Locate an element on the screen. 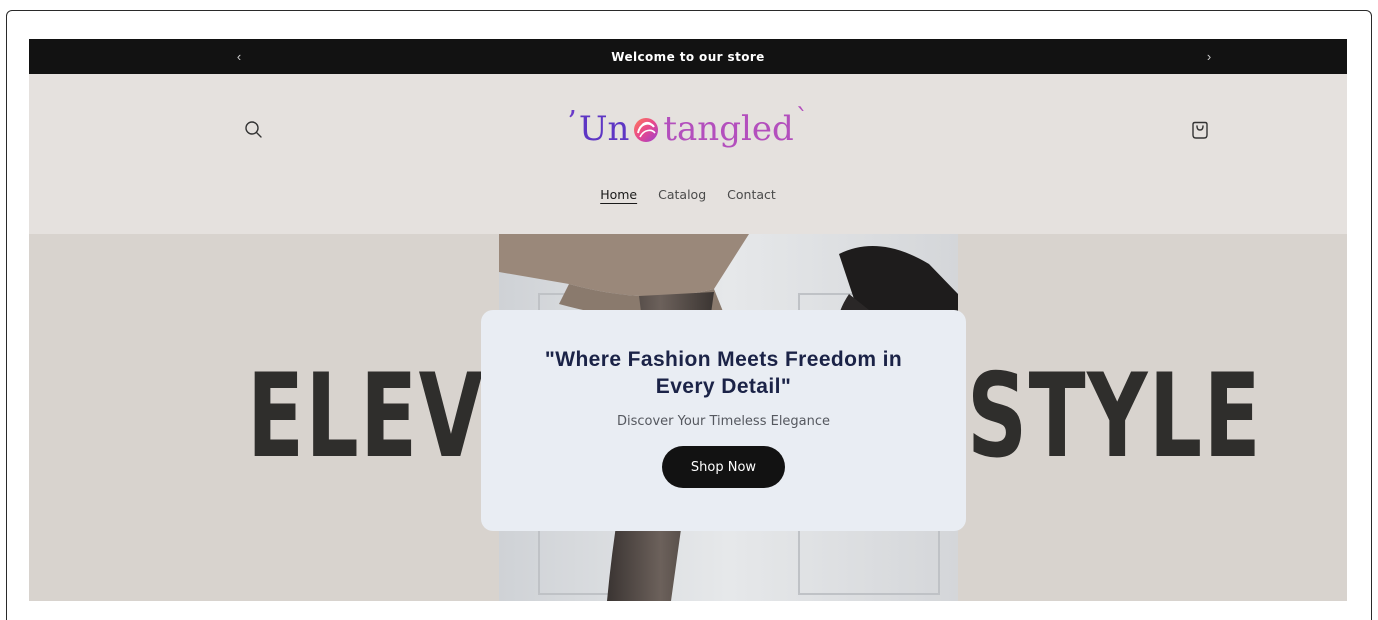  hero-subheading: Discover Your Timeless Elegance is located at coordinates (723, 421).